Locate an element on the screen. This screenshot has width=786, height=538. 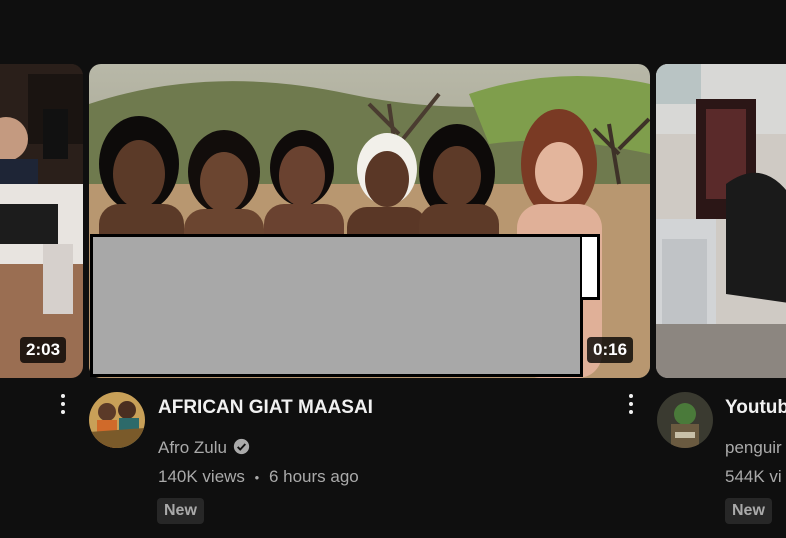
video-title-main: AFRICAN GIAT MAASAI is located at coordinates (265, 408).